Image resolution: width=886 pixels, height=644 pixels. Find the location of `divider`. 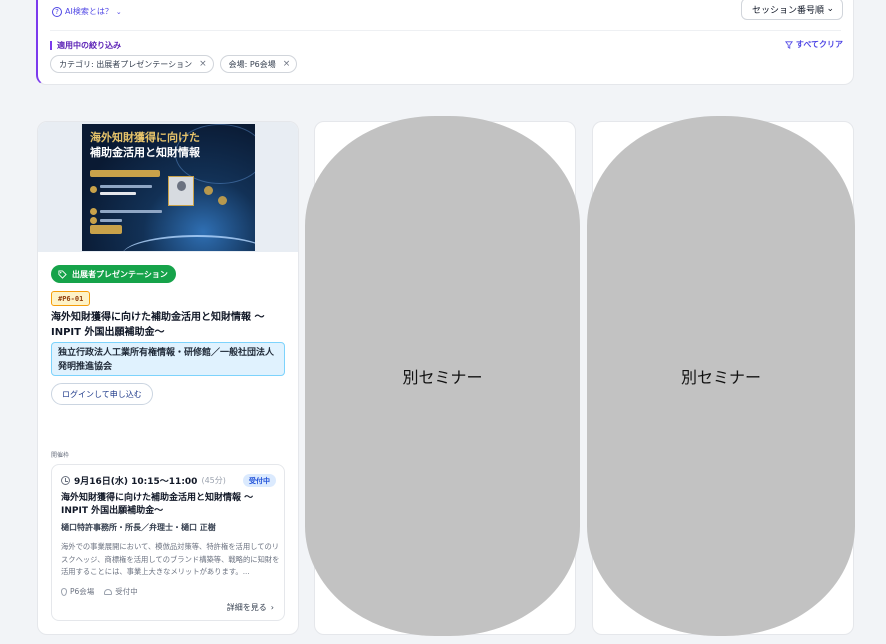

divider is located at coordinates (445, 30).